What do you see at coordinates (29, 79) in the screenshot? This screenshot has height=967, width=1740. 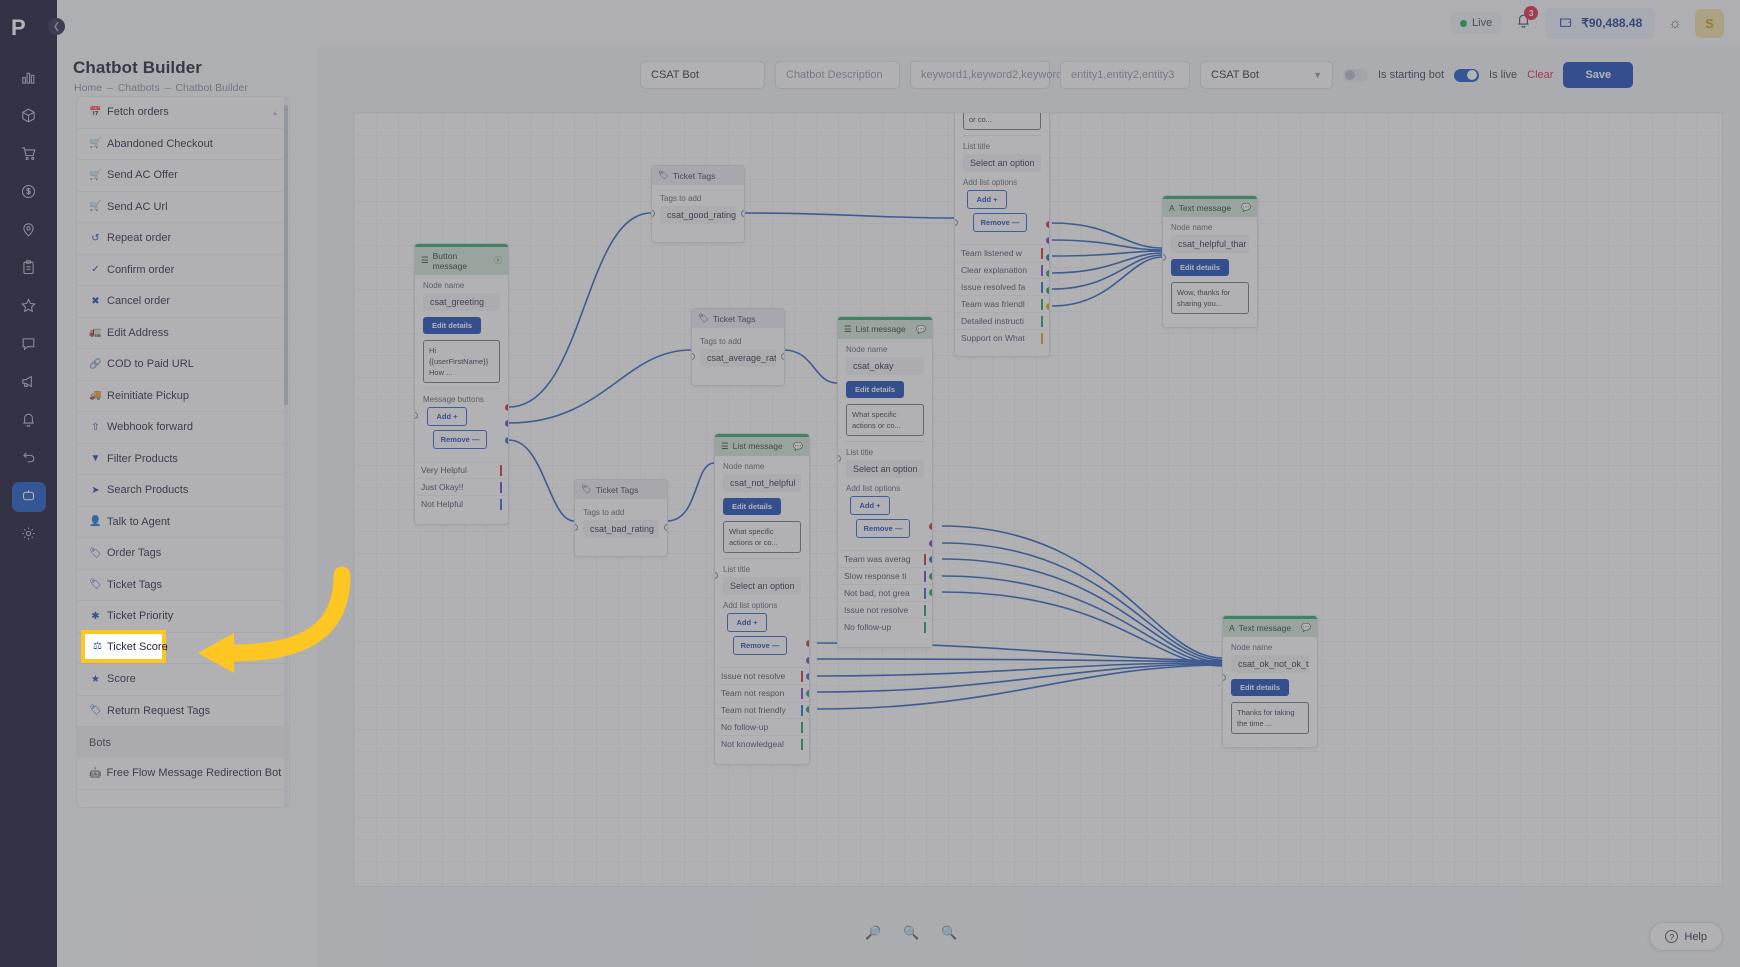 I see `rail-item-analytics` at bounding box center [29, 79].